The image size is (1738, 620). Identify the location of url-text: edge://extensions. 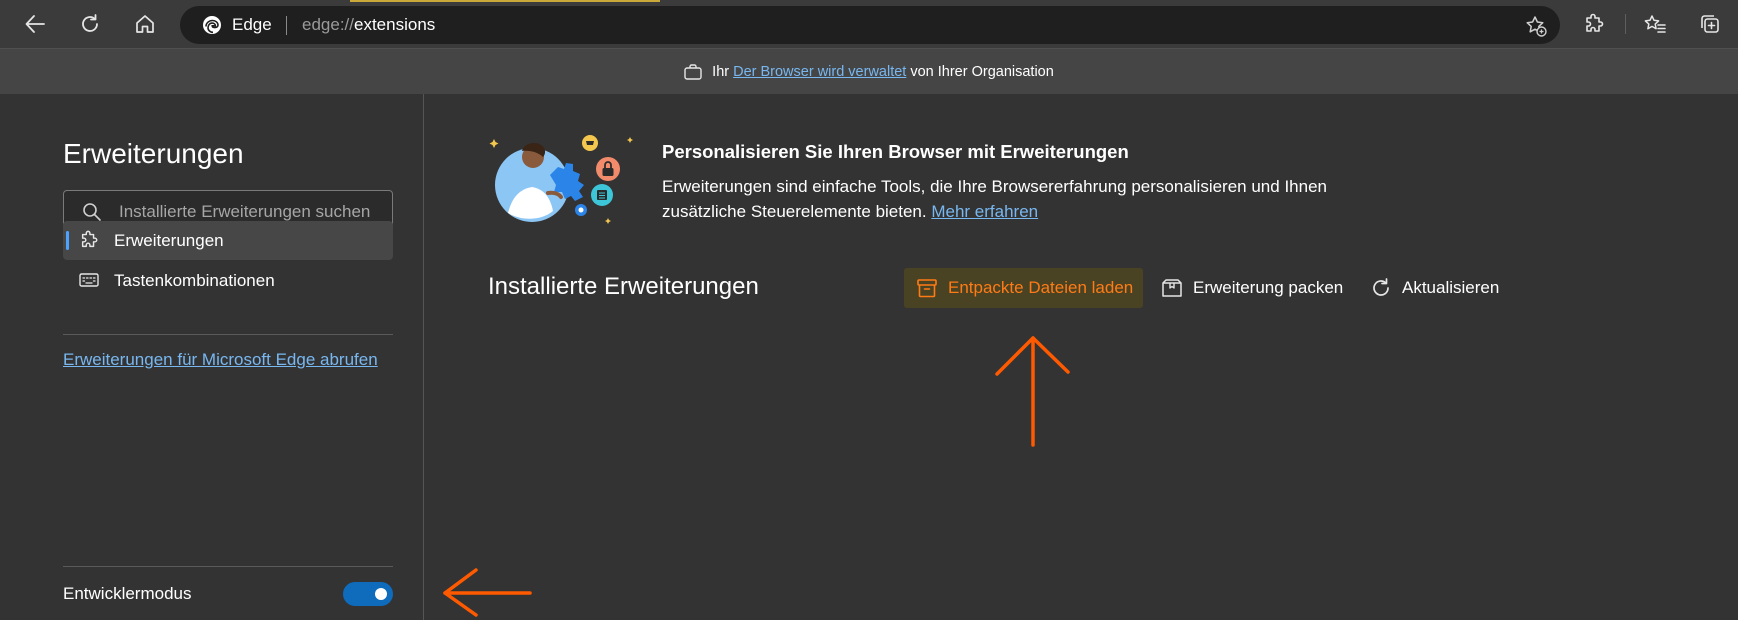
(368, 25).